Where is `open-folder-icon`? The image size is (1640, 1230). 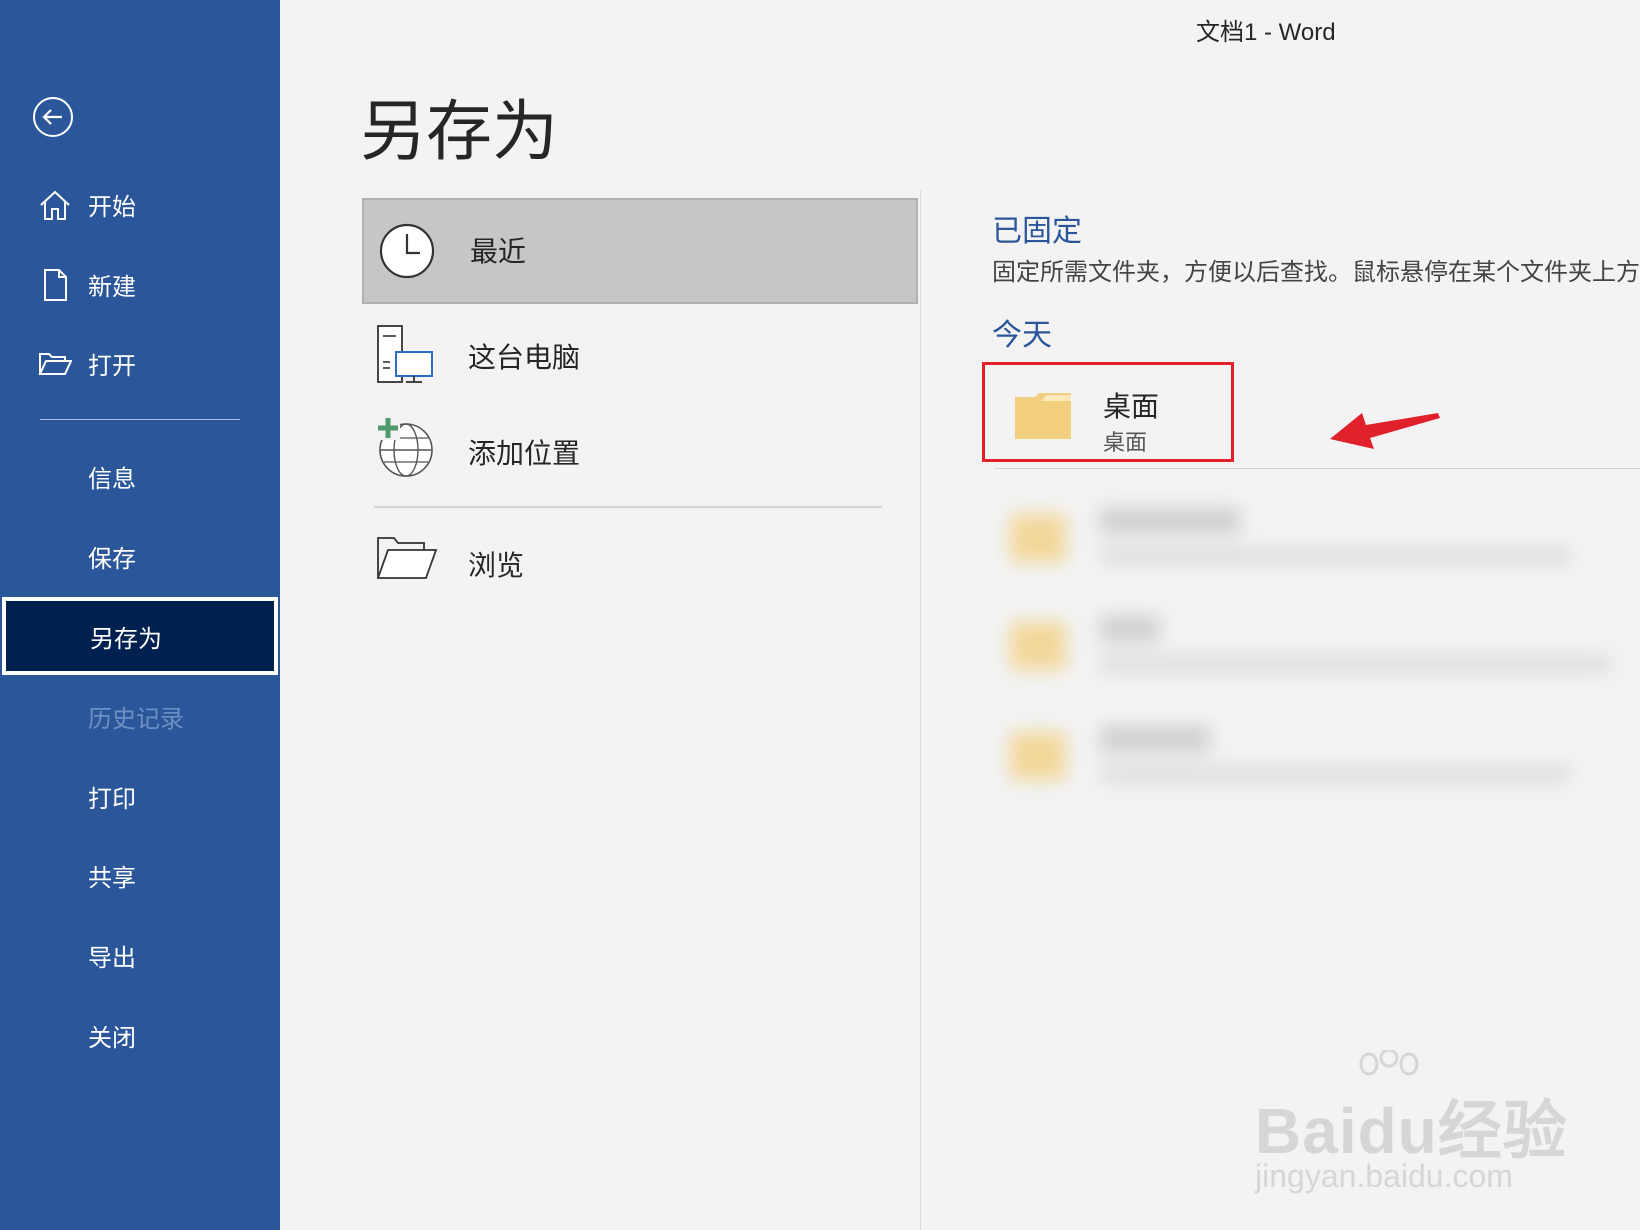
open-folder-icon is located at coordinates (55, 364).